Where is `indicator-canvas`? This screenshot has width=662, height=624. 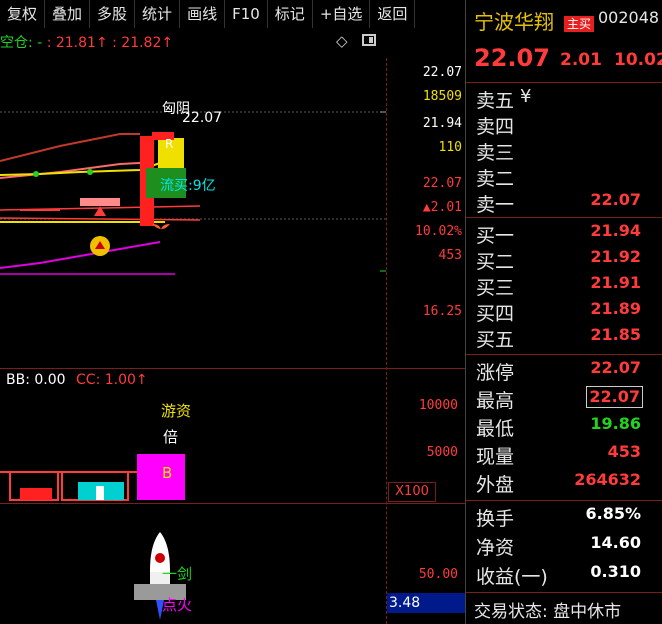
indicator-canvas is located at coordinates (92, 477).